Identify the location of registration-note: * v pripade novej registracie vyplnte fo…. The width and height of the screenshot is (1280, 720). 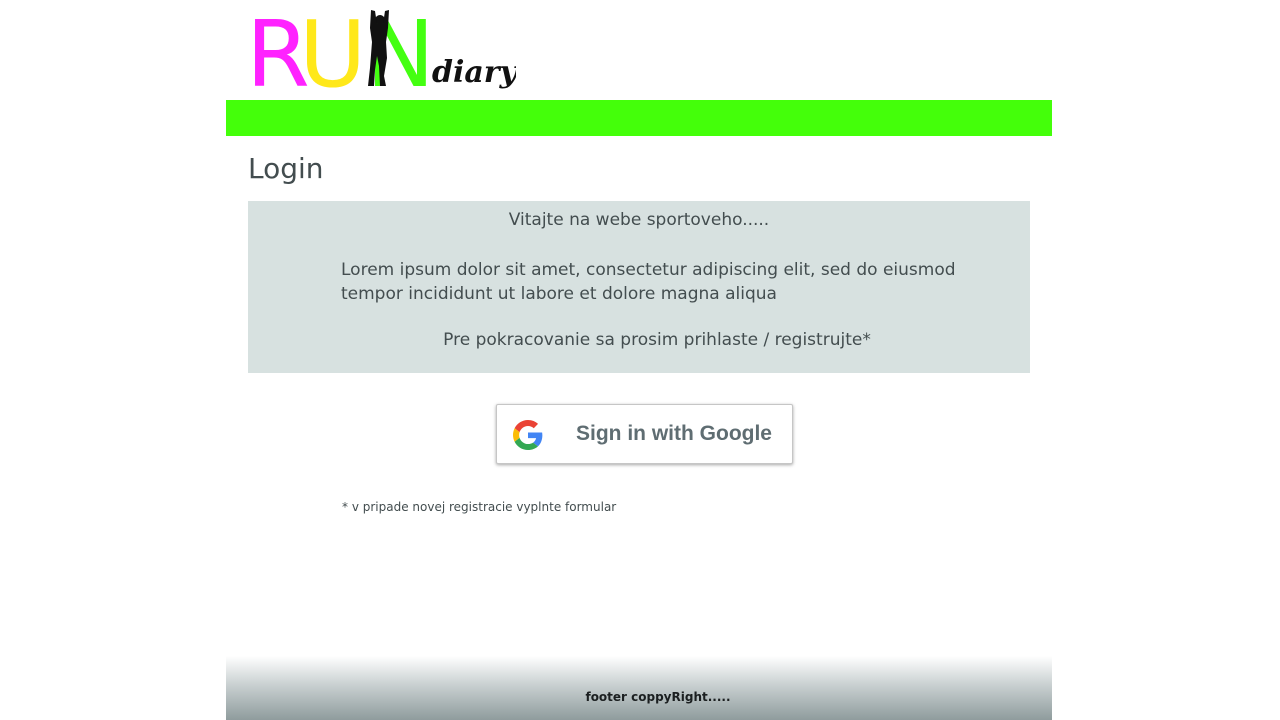
(479, 507).